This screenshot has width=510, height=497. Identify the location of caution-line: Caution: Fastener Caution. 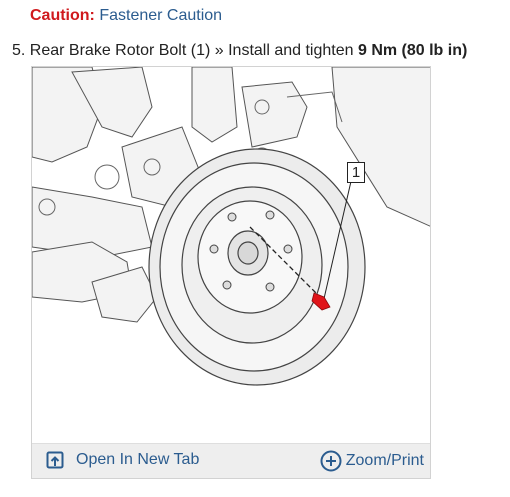
(126, 16).